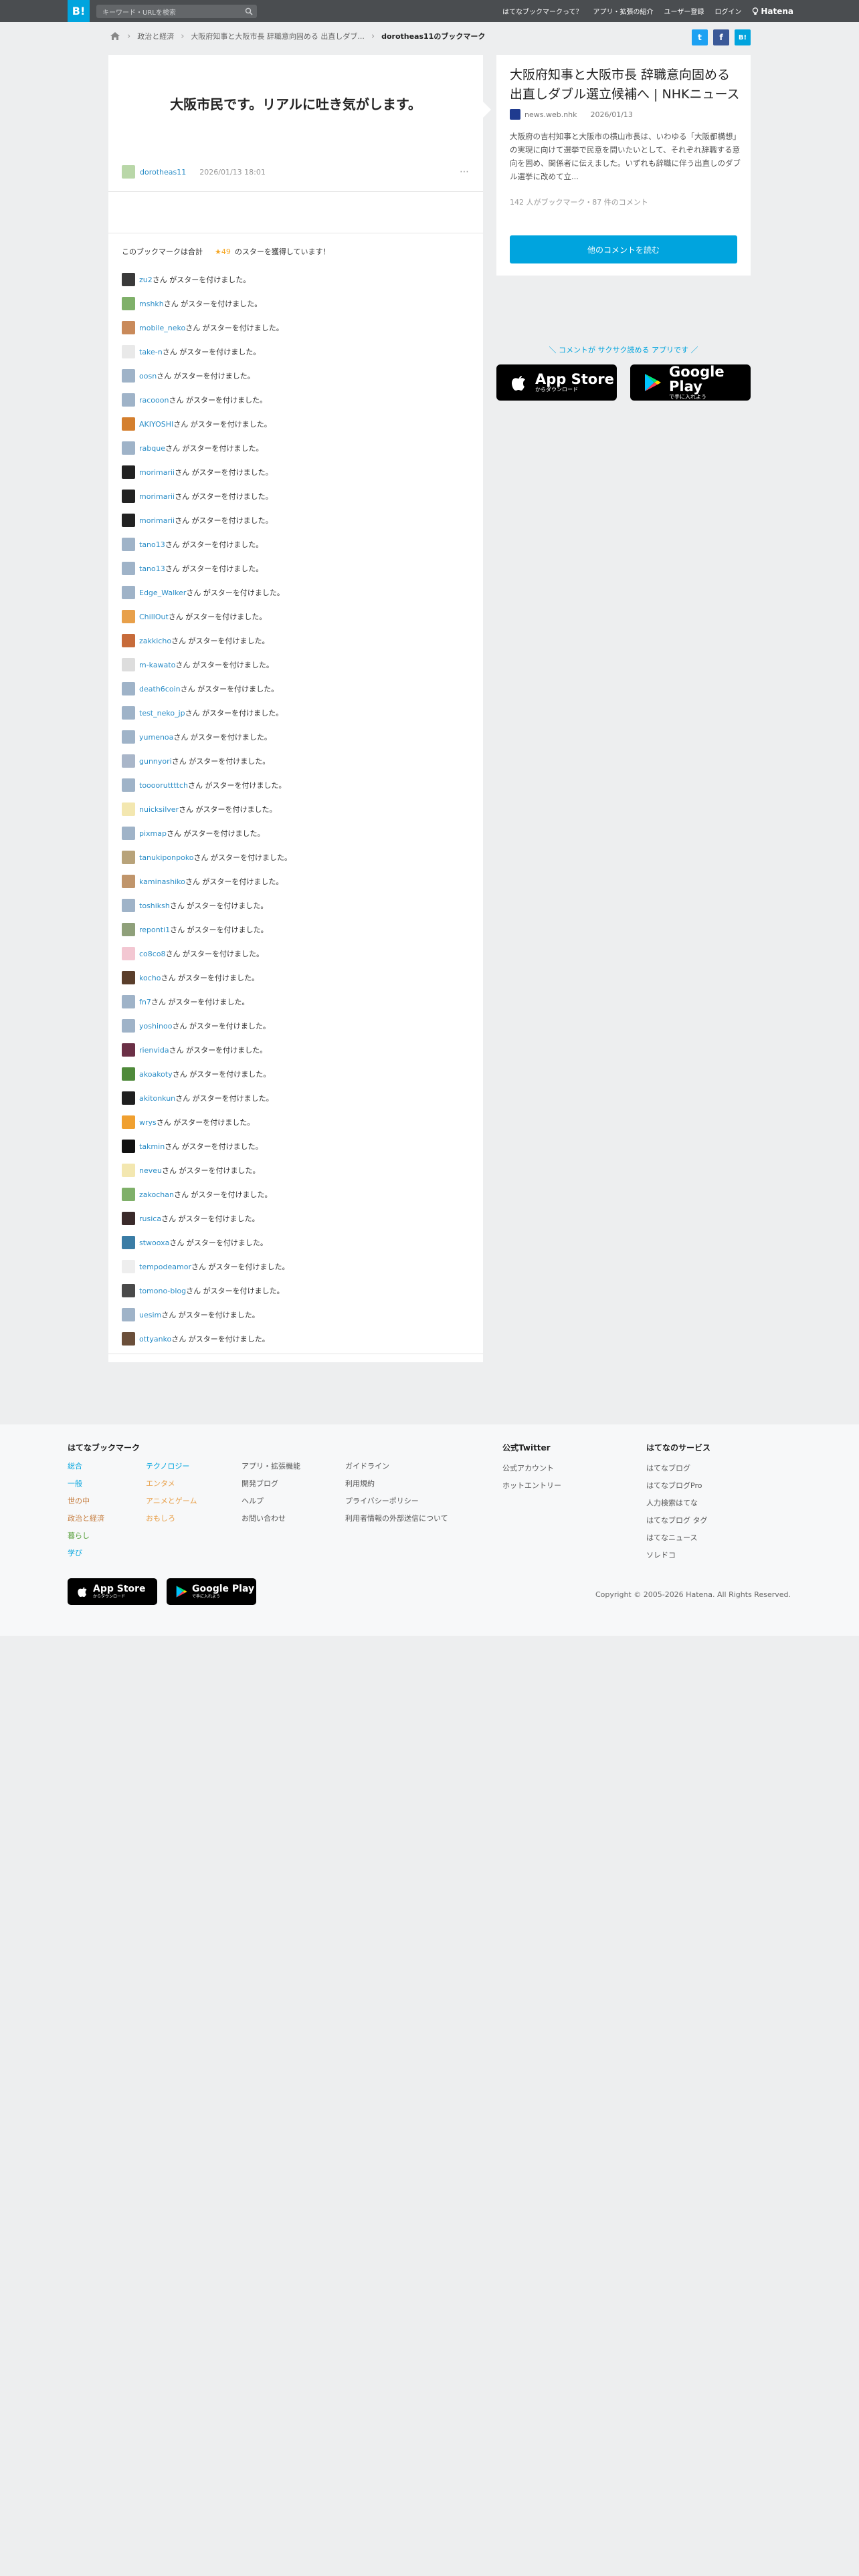 The width and height of the screenshot is (859, 2576). Describe the element at coordinates (156, 424) in the screenshot. I see `star-user-link: AKIYOSHI` at that location.